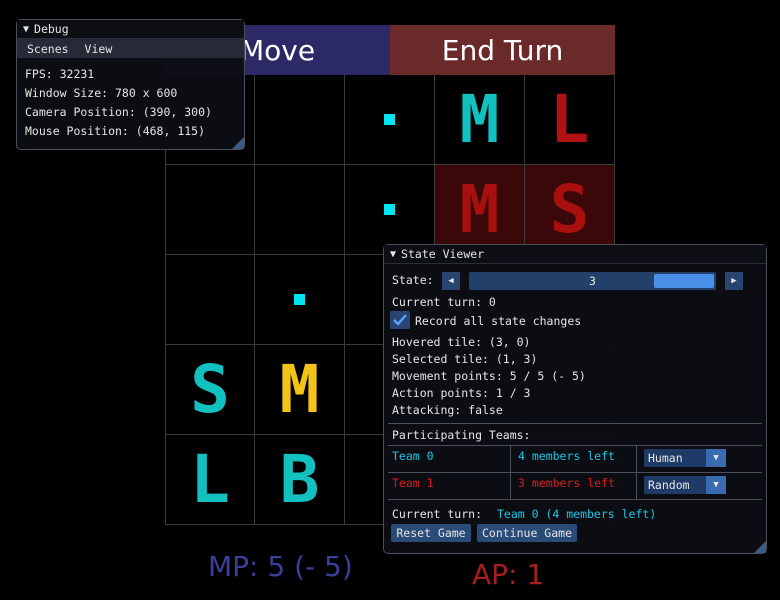 This screenshot has height=600, width=780. Describe the element at coordinates (669, 485) in the screenshot. I see `team-1-control-value: Random` at that location.